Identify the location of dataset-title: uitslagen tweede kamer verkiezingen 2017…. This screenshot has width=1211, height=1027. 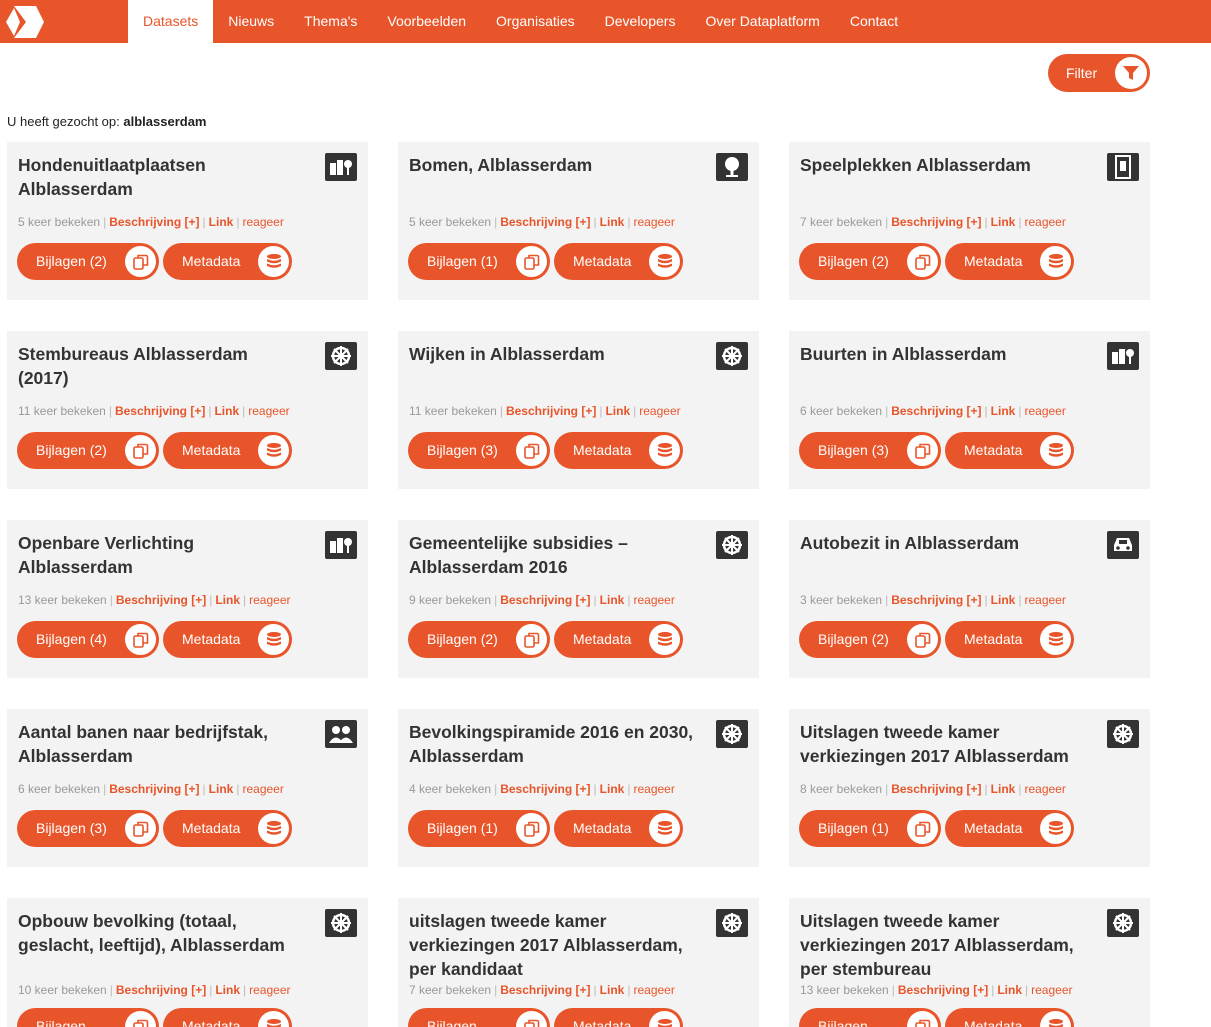
(551, 945).